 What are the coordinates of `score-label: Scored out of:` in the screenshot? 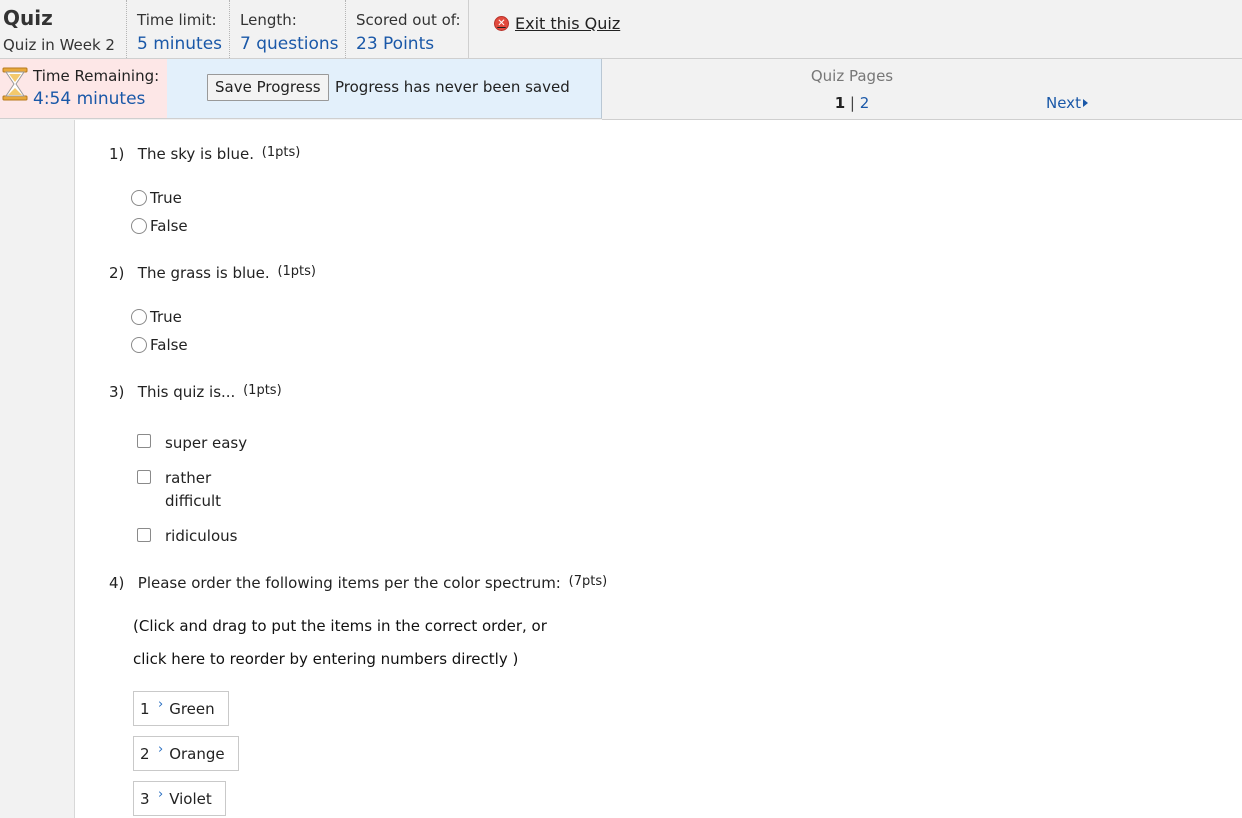 It's located at (408, 20).